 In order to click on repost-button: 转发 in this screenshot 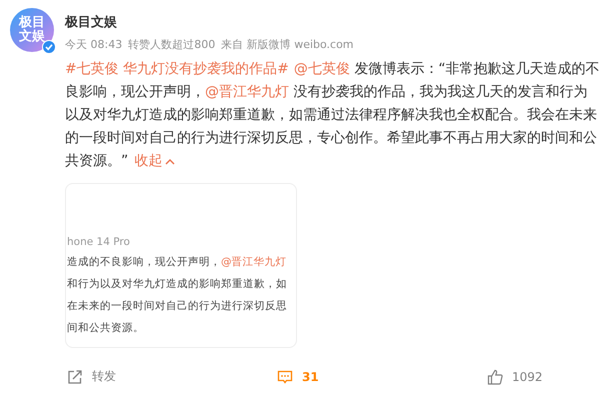, I will do `click(172, 376)`.